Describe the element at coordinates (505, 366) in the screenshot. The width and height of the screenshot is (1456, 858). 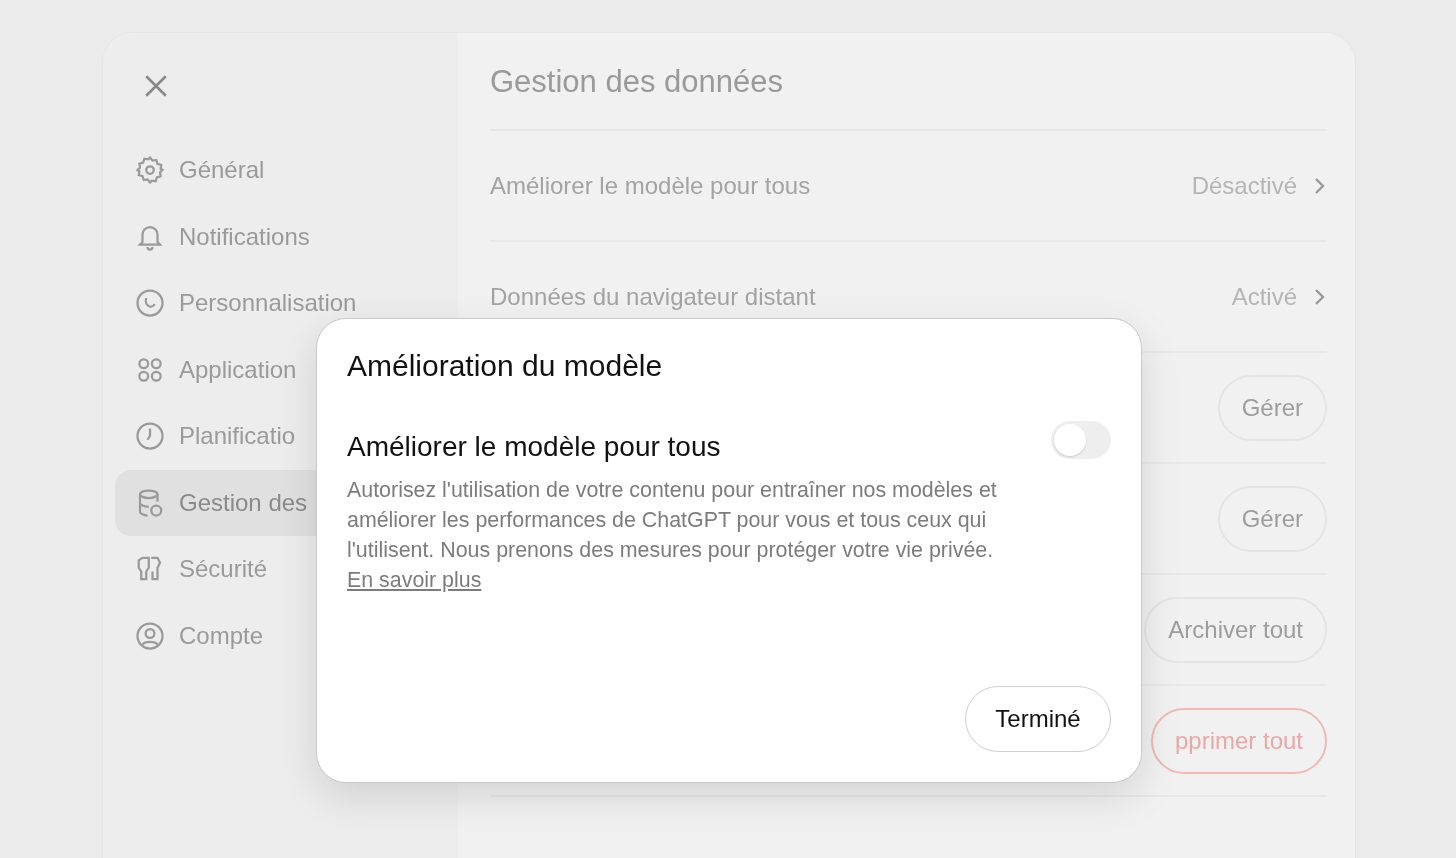
I see `dialog-title: Amélioration du modèle` at that location.